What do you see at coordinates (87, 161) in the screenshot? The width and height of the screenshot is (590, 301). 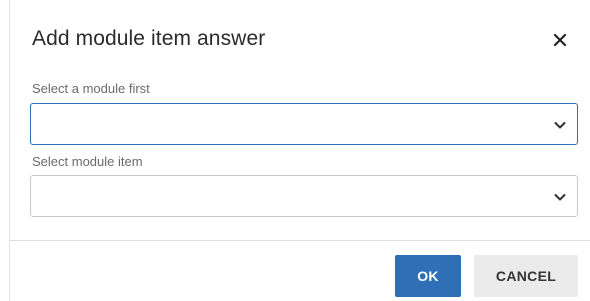 I see `module-item-select-label: Select module item` at bounding box center [87, 161].